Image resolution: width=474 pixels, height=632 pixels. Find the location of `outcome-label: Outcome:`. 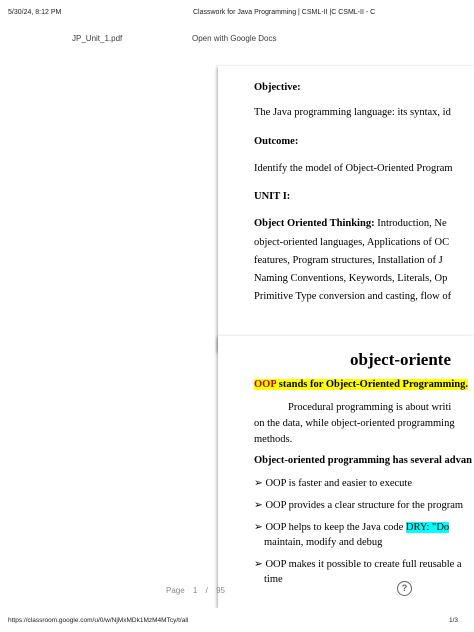

outcome-label: Outcome: is located at coordinates (276, 141).